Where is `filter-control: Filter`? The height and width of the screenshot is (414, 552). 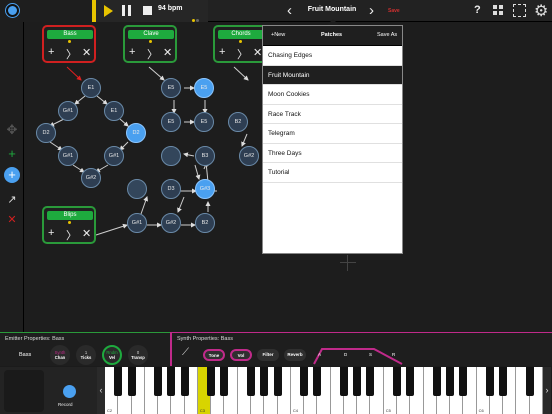 filter-control: Filter is located at coordinates (268, 355).